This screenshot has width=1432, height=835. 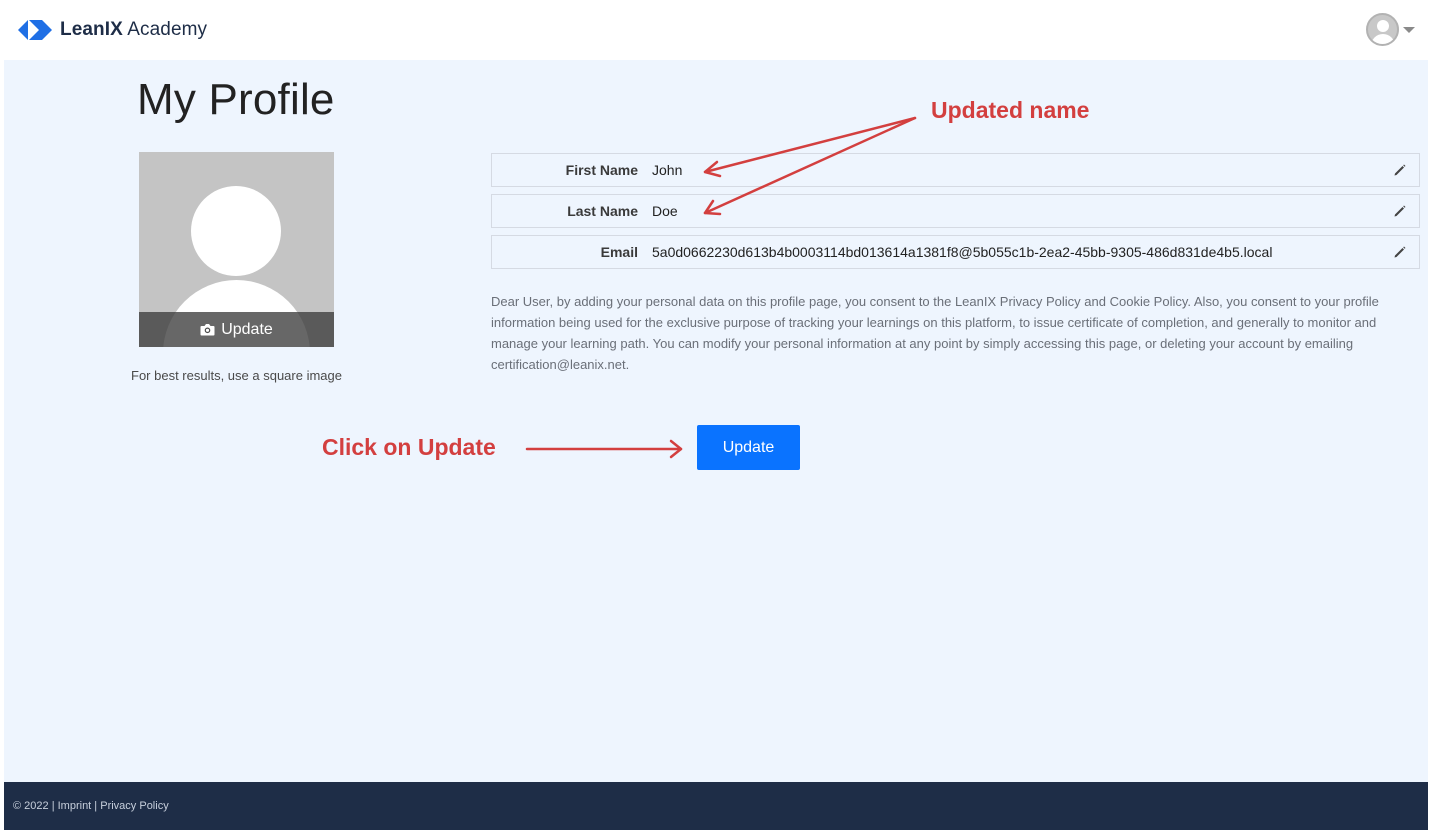 I want to click on brand-name: LeanIX Academy, so click(x=133, y=30).